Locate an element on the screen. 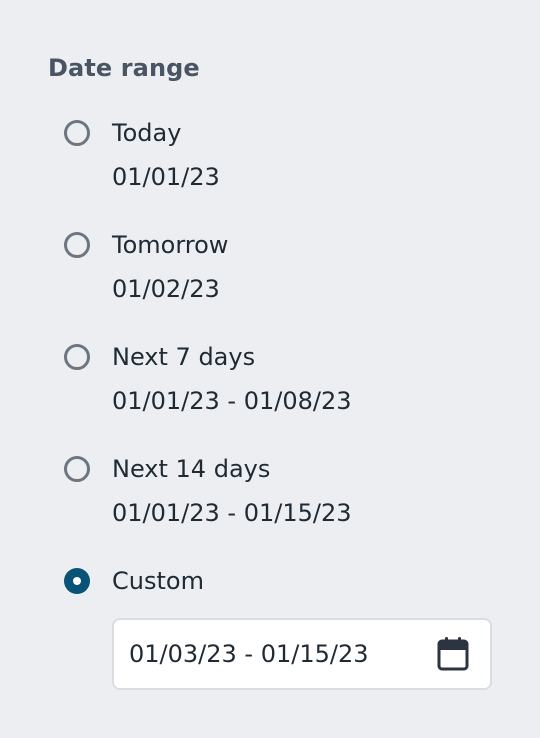 The width and height of the screenshot is (540, 738). option-label-next-14-days: Next 14 days is located at coordinates (191, 469).